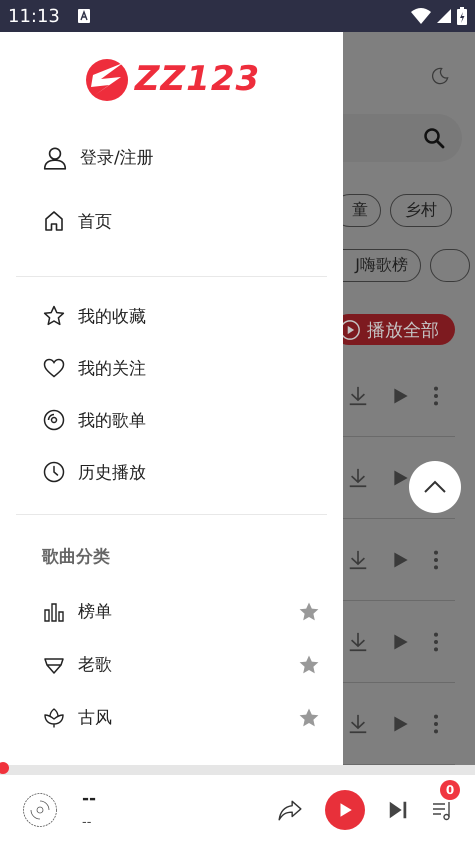  I want to click on menu-item: 我的收藏, so click(112, 316).